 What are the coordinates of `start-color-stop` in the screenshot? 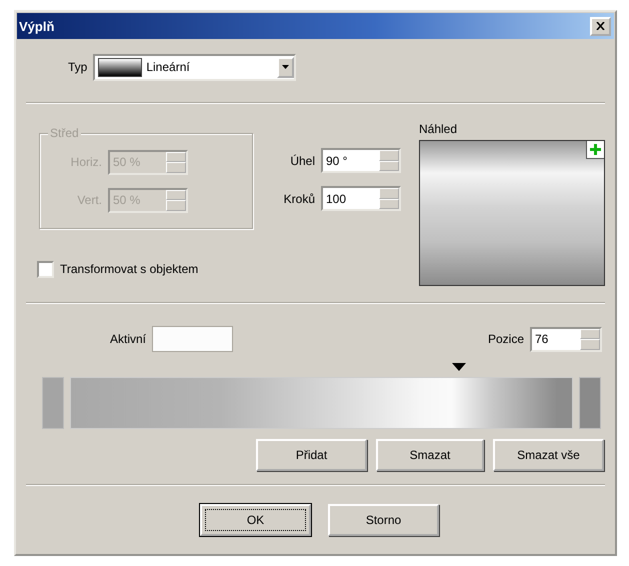 It's located at (53, 403).